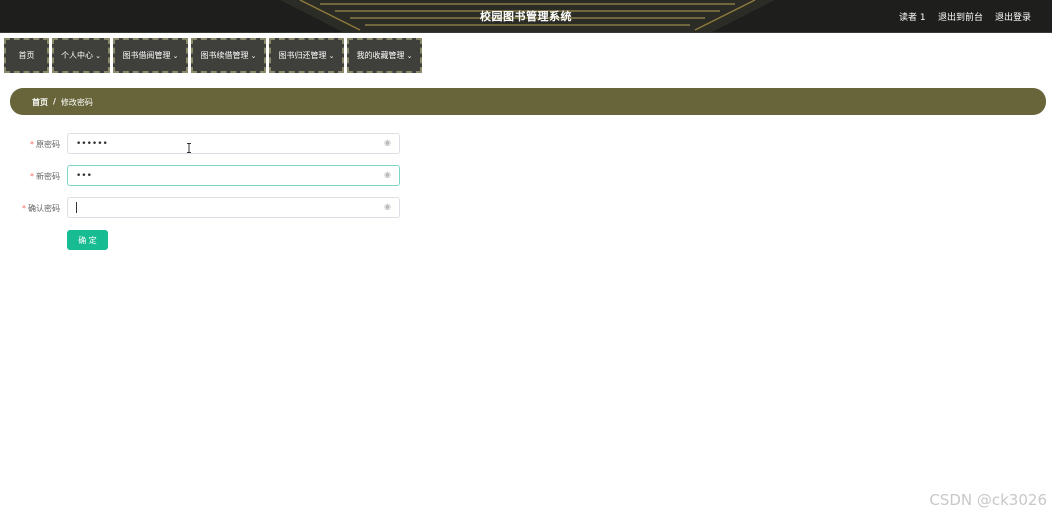  Describe the element at coordinates (76, 102) in the screenshot. I see `breadcrumb-current: 修改密码` at that location.